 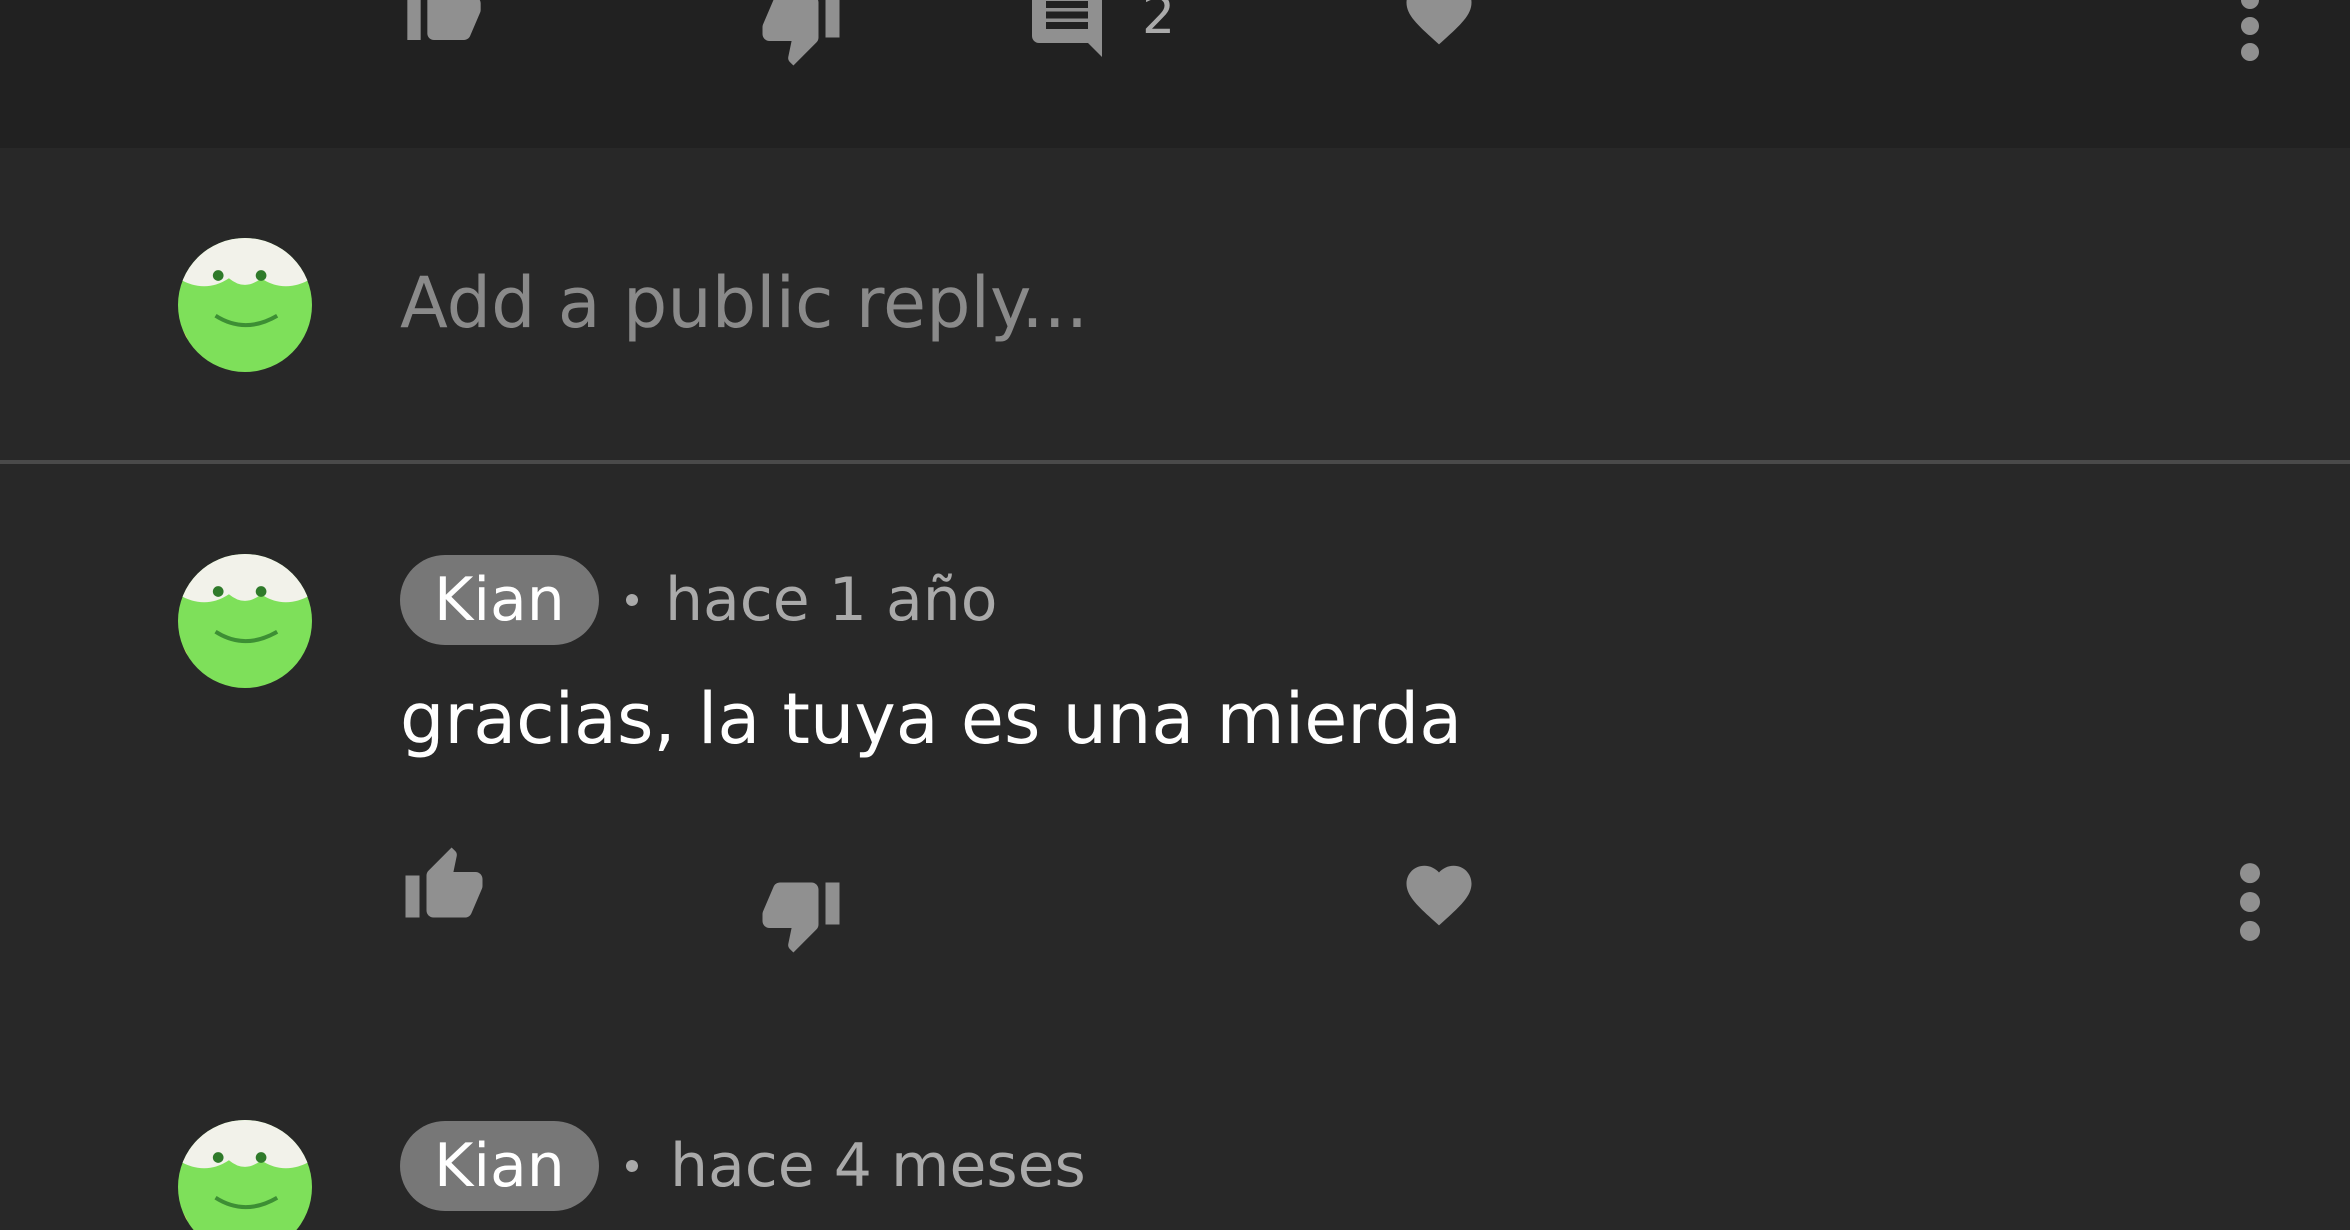 I want to click on reply-input, so click(x=1300, y=303).